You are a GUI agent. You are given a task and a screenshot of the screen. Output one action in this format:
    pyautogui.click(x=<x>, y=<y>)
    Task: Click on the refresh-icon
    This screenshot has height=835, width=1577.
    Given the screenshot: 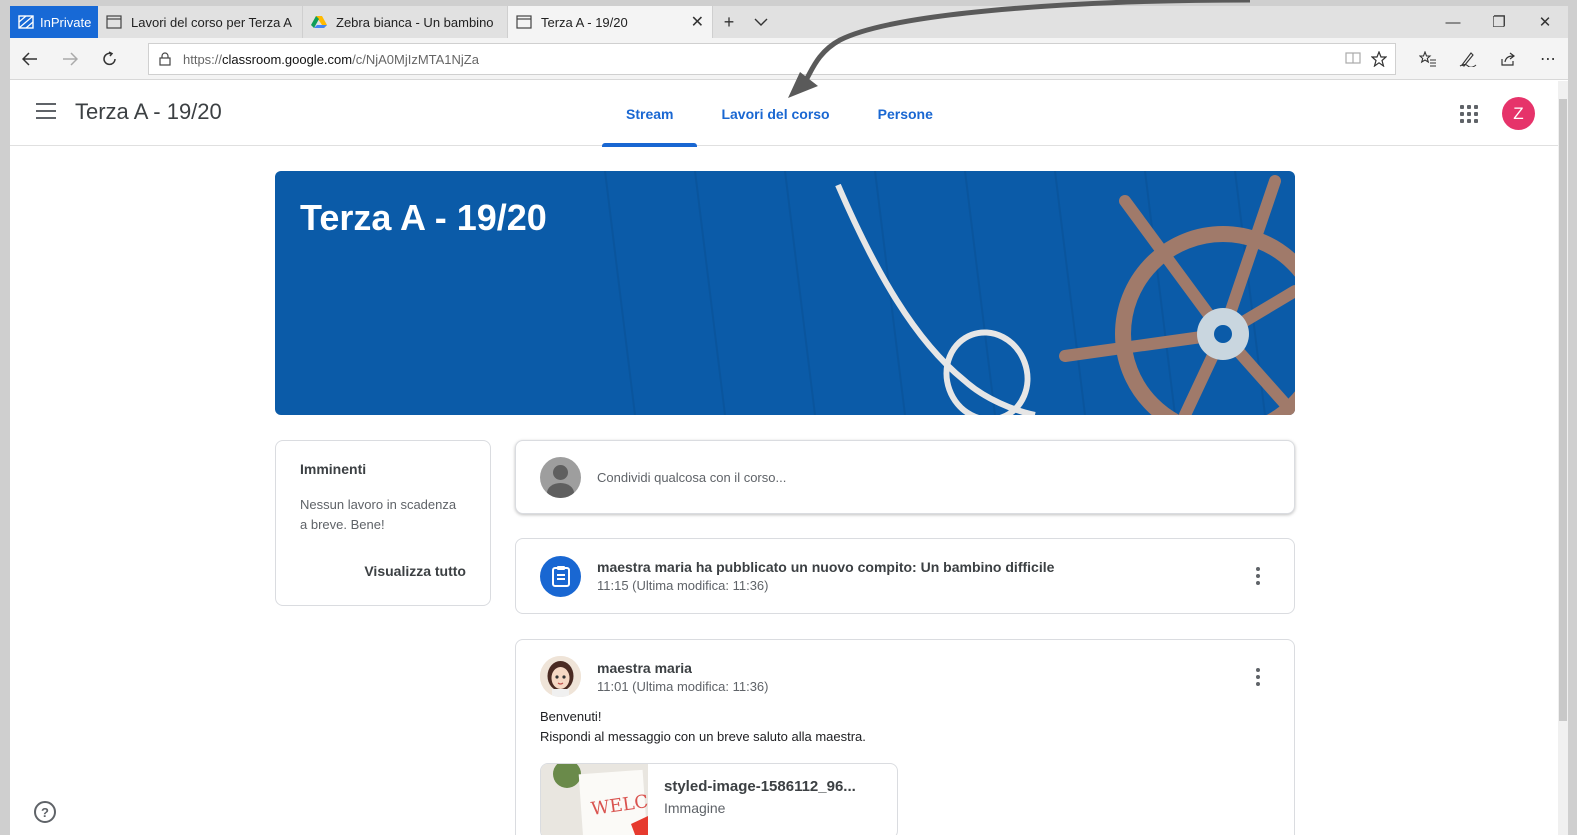 What is the action you would take?
    pyautogui.click(x=110, y=59)
    